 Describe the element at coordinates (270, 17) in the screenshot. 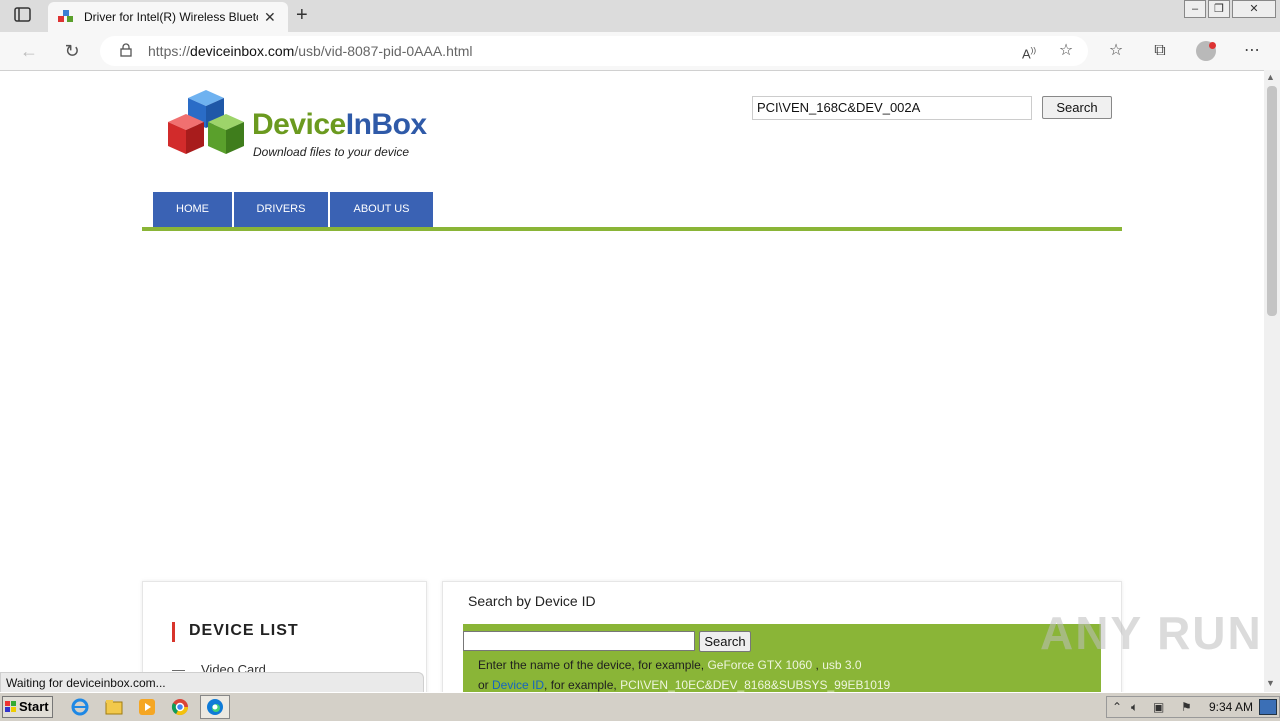

I see `tab-close-icon: ✕` at that location.